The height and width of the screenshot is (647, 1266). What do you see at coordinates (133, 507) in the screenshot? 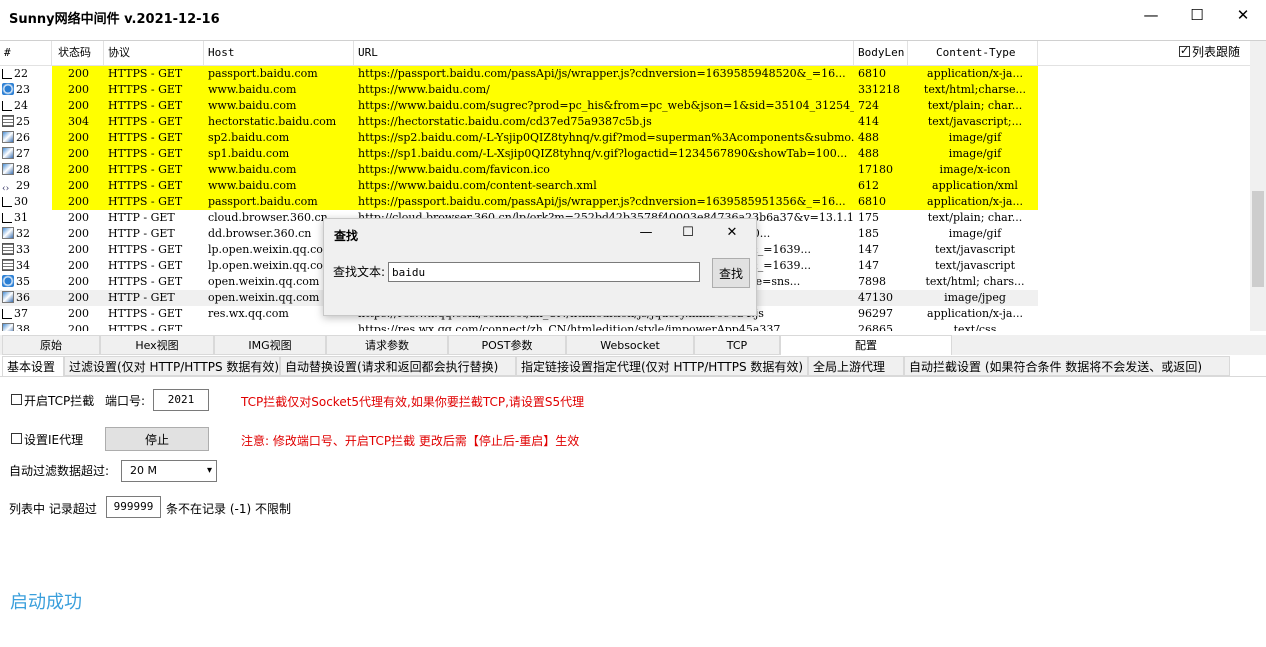
I see `record-limit-input: 999999` at bounding box center [133, 507].